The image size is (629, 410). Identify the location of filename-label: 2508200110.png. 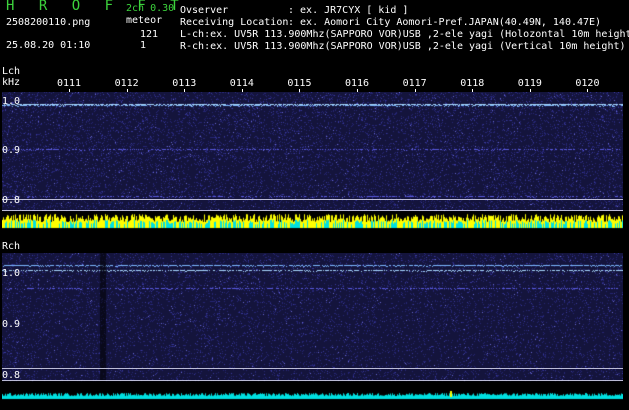
(48, 22).